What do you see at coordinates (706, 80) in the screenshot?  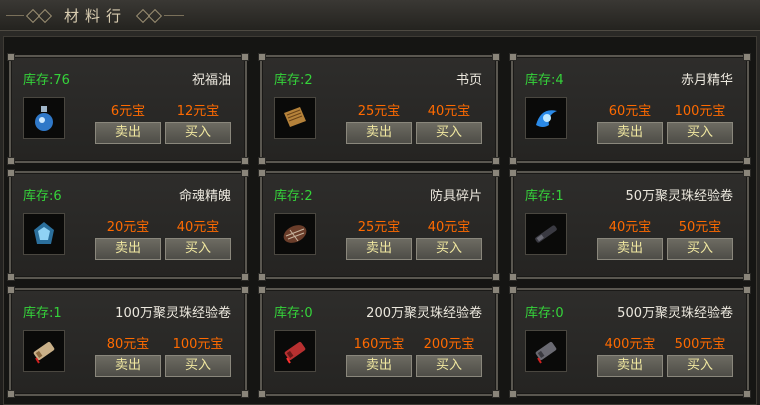 I see `item-name: 赤月精华` at bounding box center [706, 80].